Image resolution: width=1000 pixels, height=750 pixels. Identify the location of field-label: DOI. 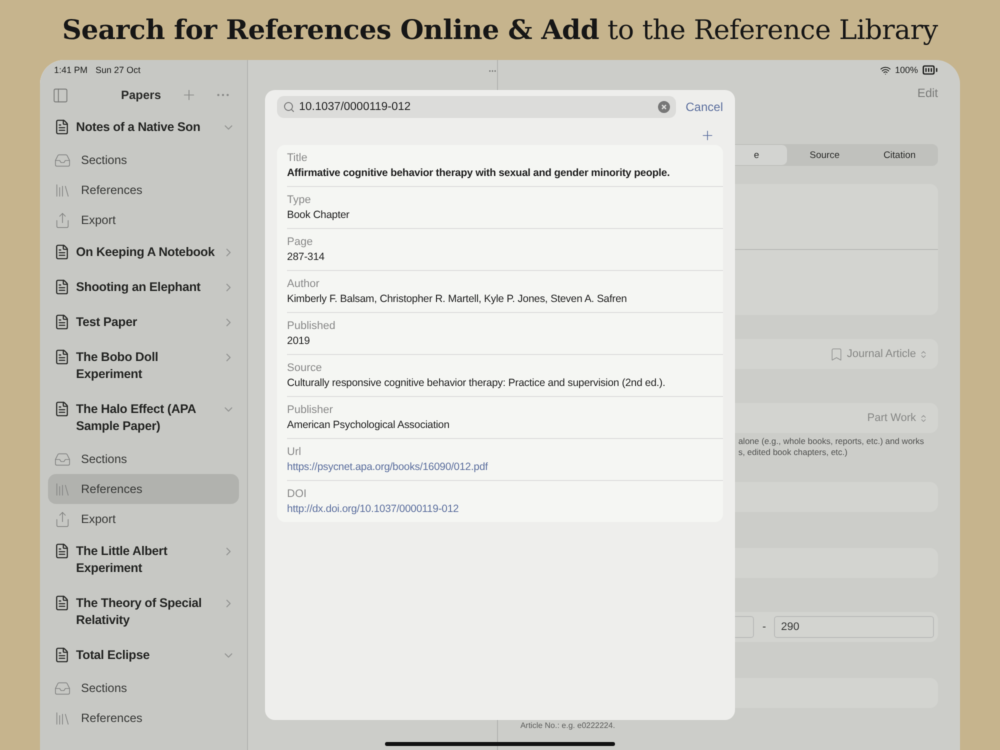
(297, 494).